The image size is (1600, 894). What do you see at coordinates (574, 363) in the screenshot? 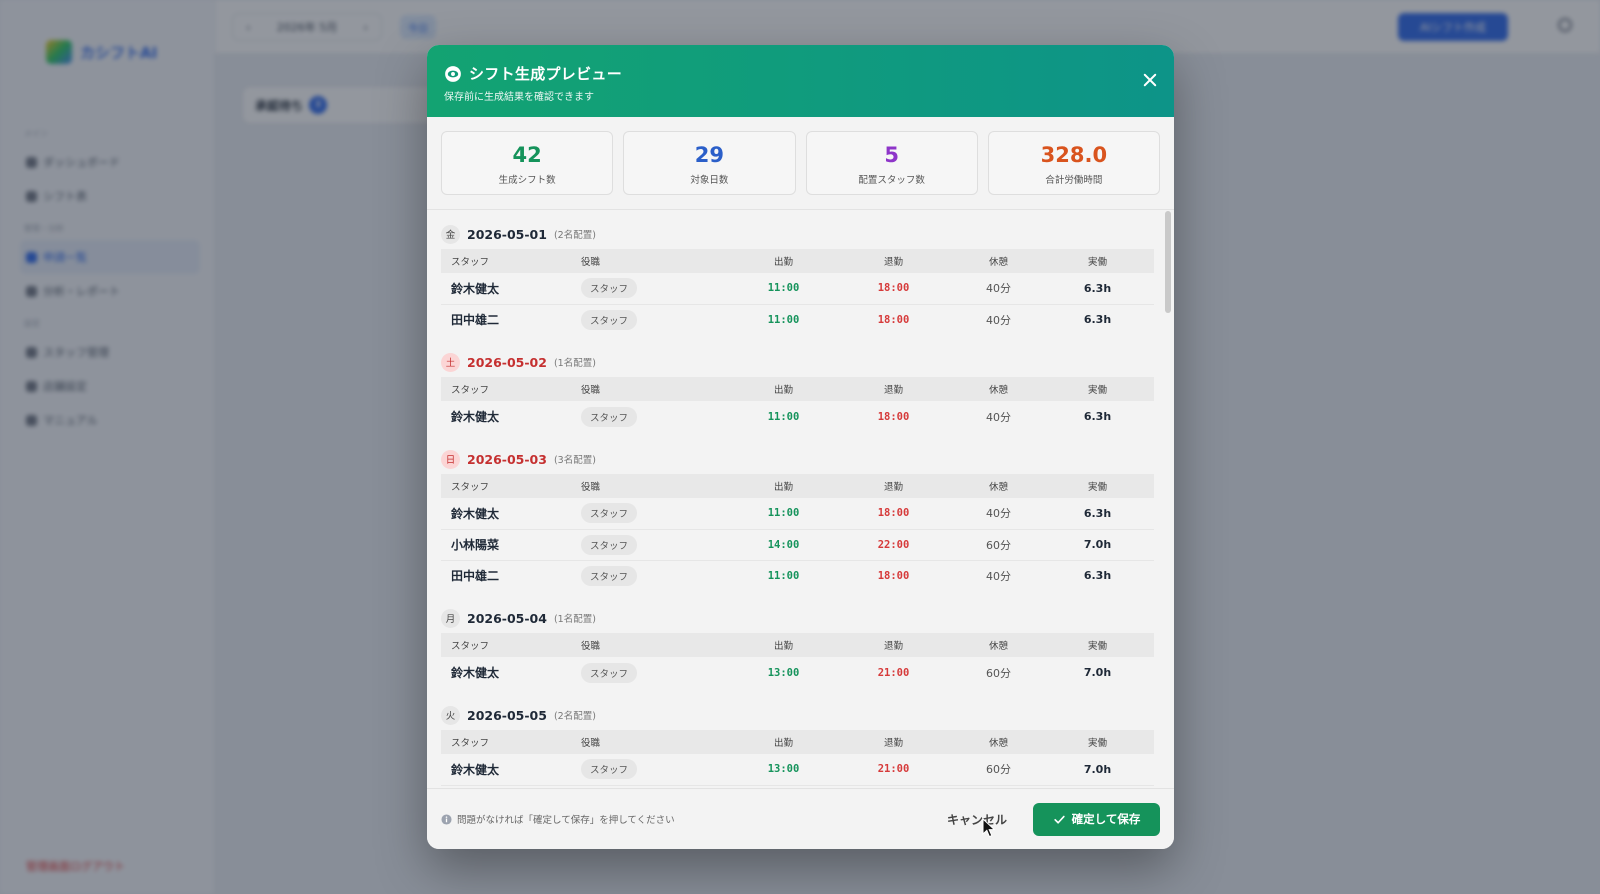
I see `staff-count: (1名配置)` at bounding box center [574, 363].